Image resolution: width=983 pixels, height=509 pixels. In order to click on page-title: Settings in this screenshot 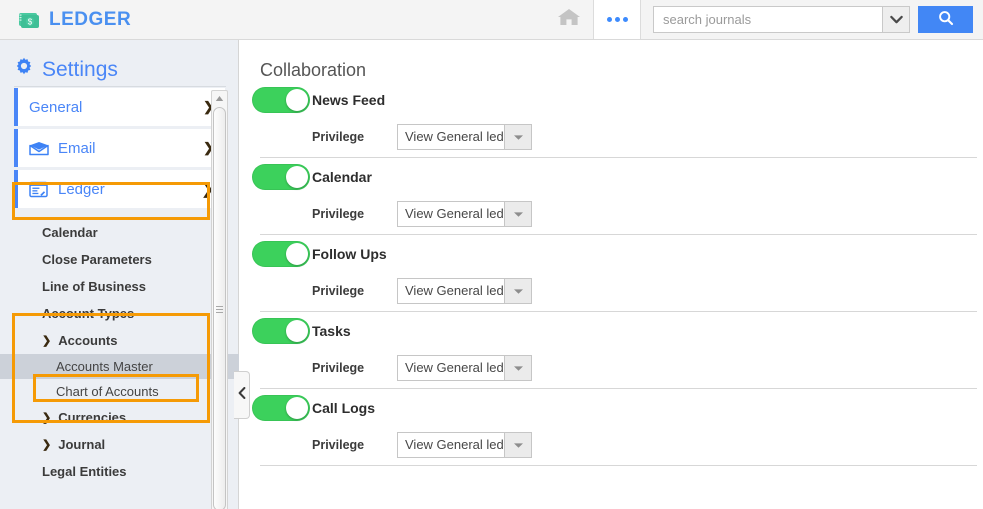, I will do `click(80, 69)`.